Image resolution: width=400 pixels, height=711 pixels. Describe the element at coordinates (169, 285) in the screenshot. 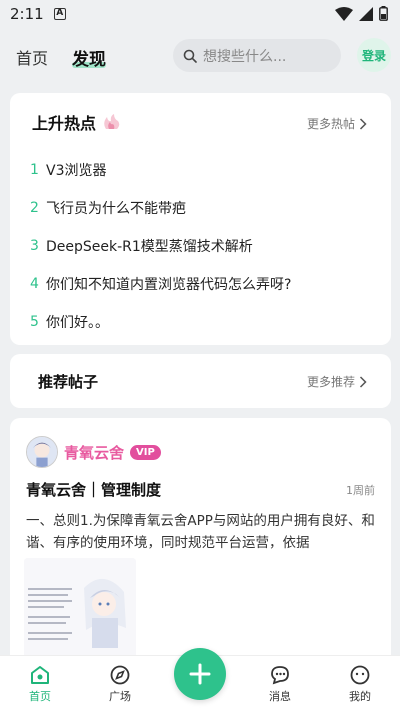

I see `hot-topic-text: 你们知不知道内置浏览器代码怎么弄呀?` at that location.